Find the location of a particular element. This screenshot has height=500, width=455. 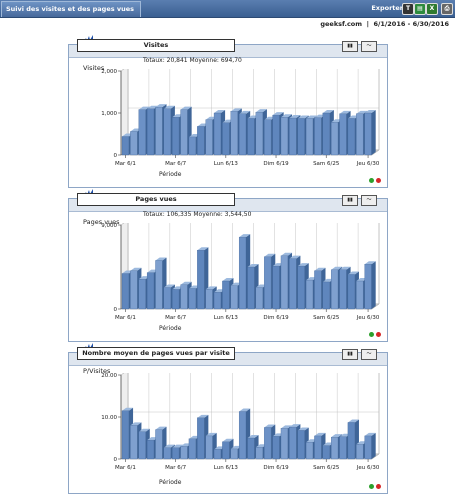

green-status-icon is located at coordinates (371, 486).